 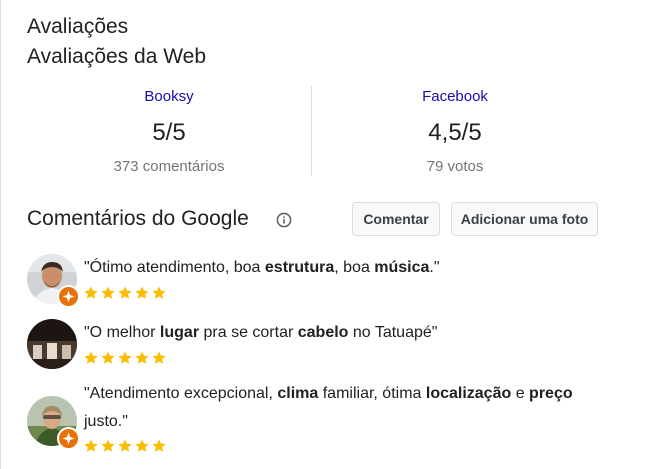 I want to click on web-review-booksy: Booksy 5/5 373 comentários, so click(x=169, y=132).